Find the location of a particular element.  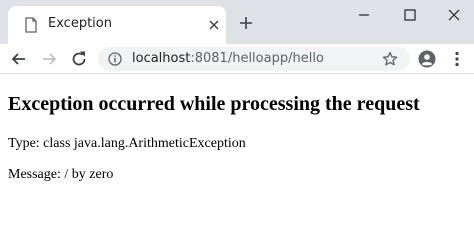

address-bar: localhost:8081/helloapp/hello is located at coordinates (254, 59).